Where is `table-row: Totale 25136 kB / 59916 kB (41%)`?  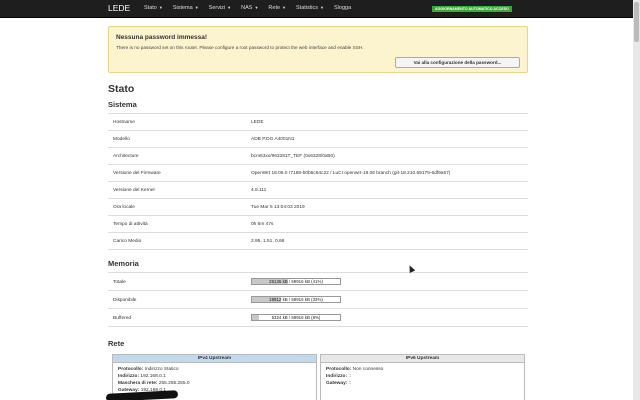 table-row: Totale 25136 kB / 59916 kB (41%) is located at coordinates (318, 281).